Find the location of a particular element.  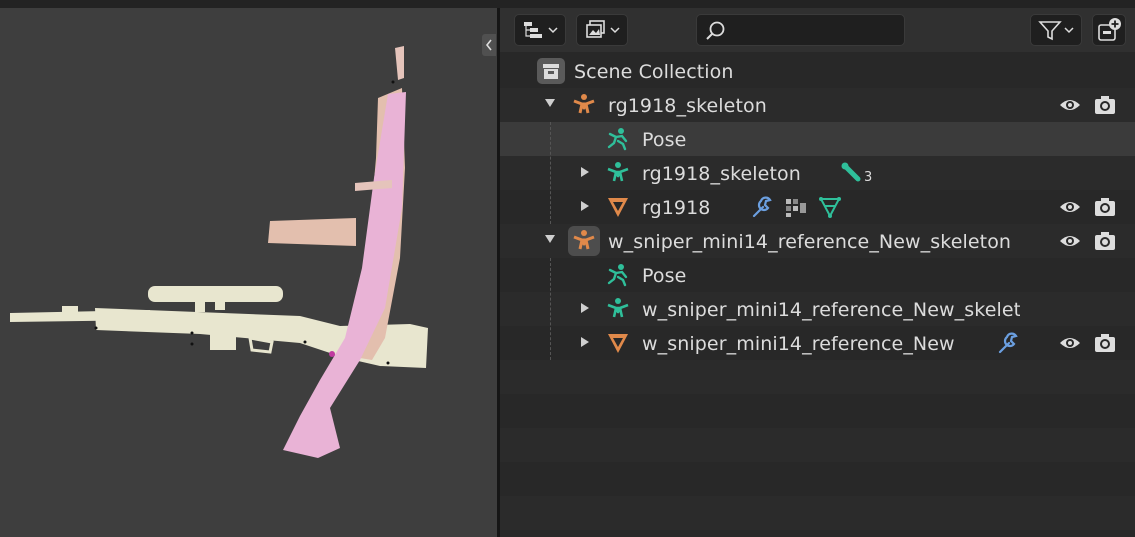

new-collection-icon is located at coordinates (1109, 29).